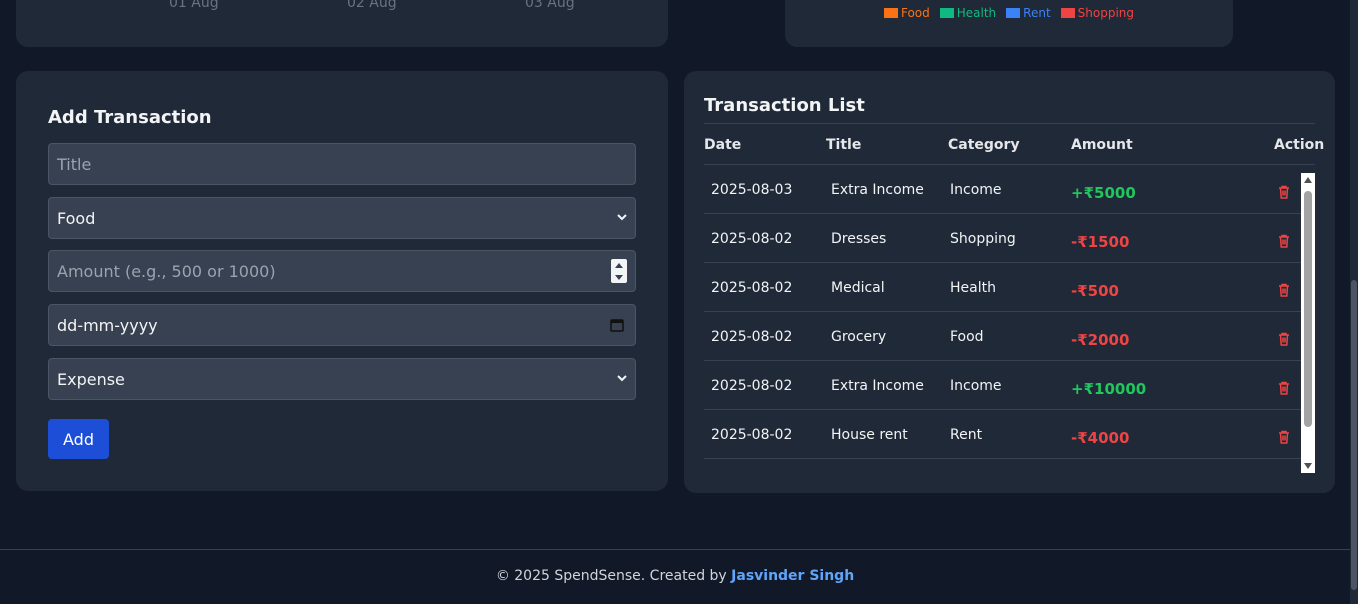 This screenshot has width=1358, height=604. Describe the element at coordinates (752, 190) in the screenshot. I see `cell-date: 2025-08-03` at that location.